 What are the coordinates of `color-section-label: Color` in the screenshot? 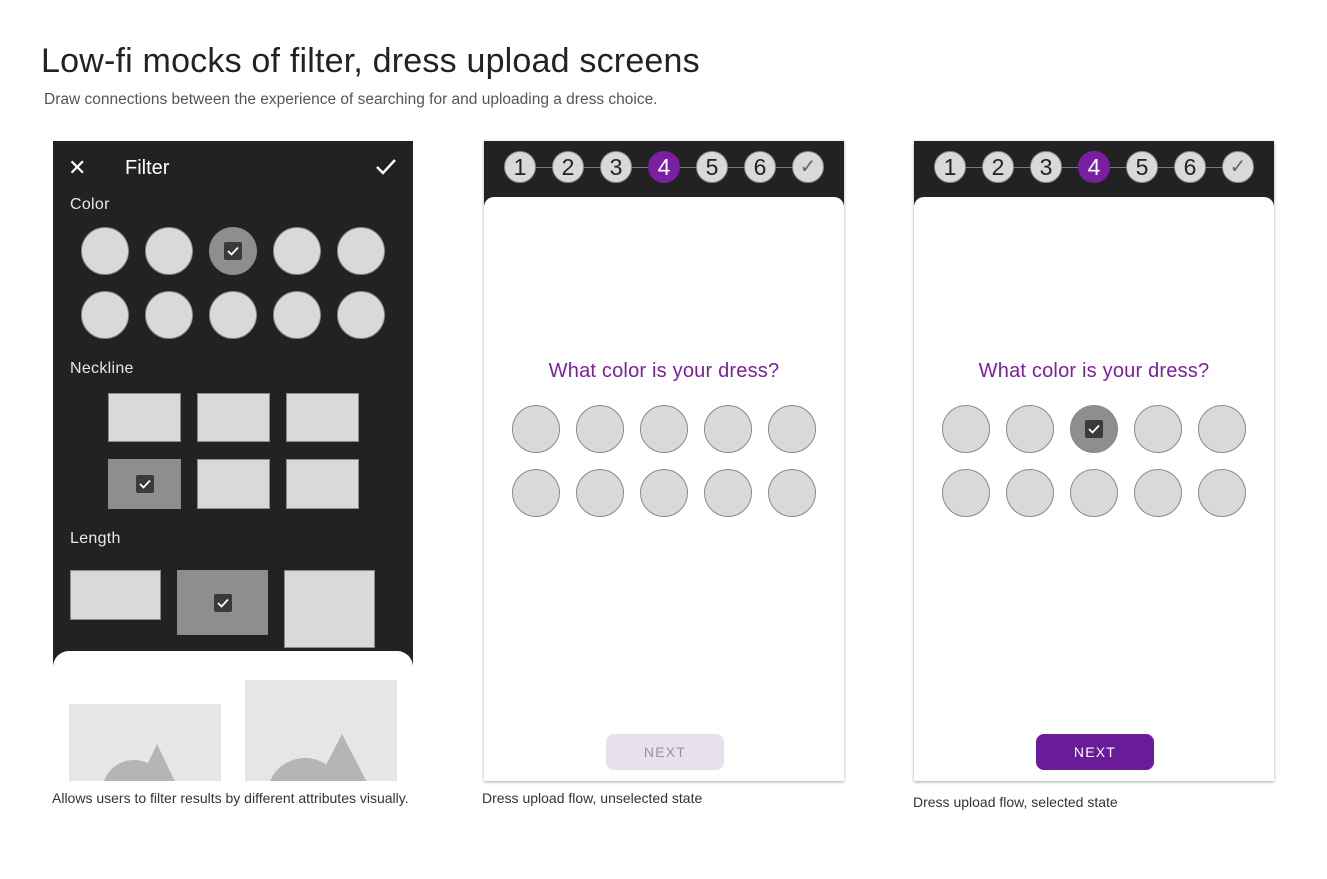 It's located at (90, 204).